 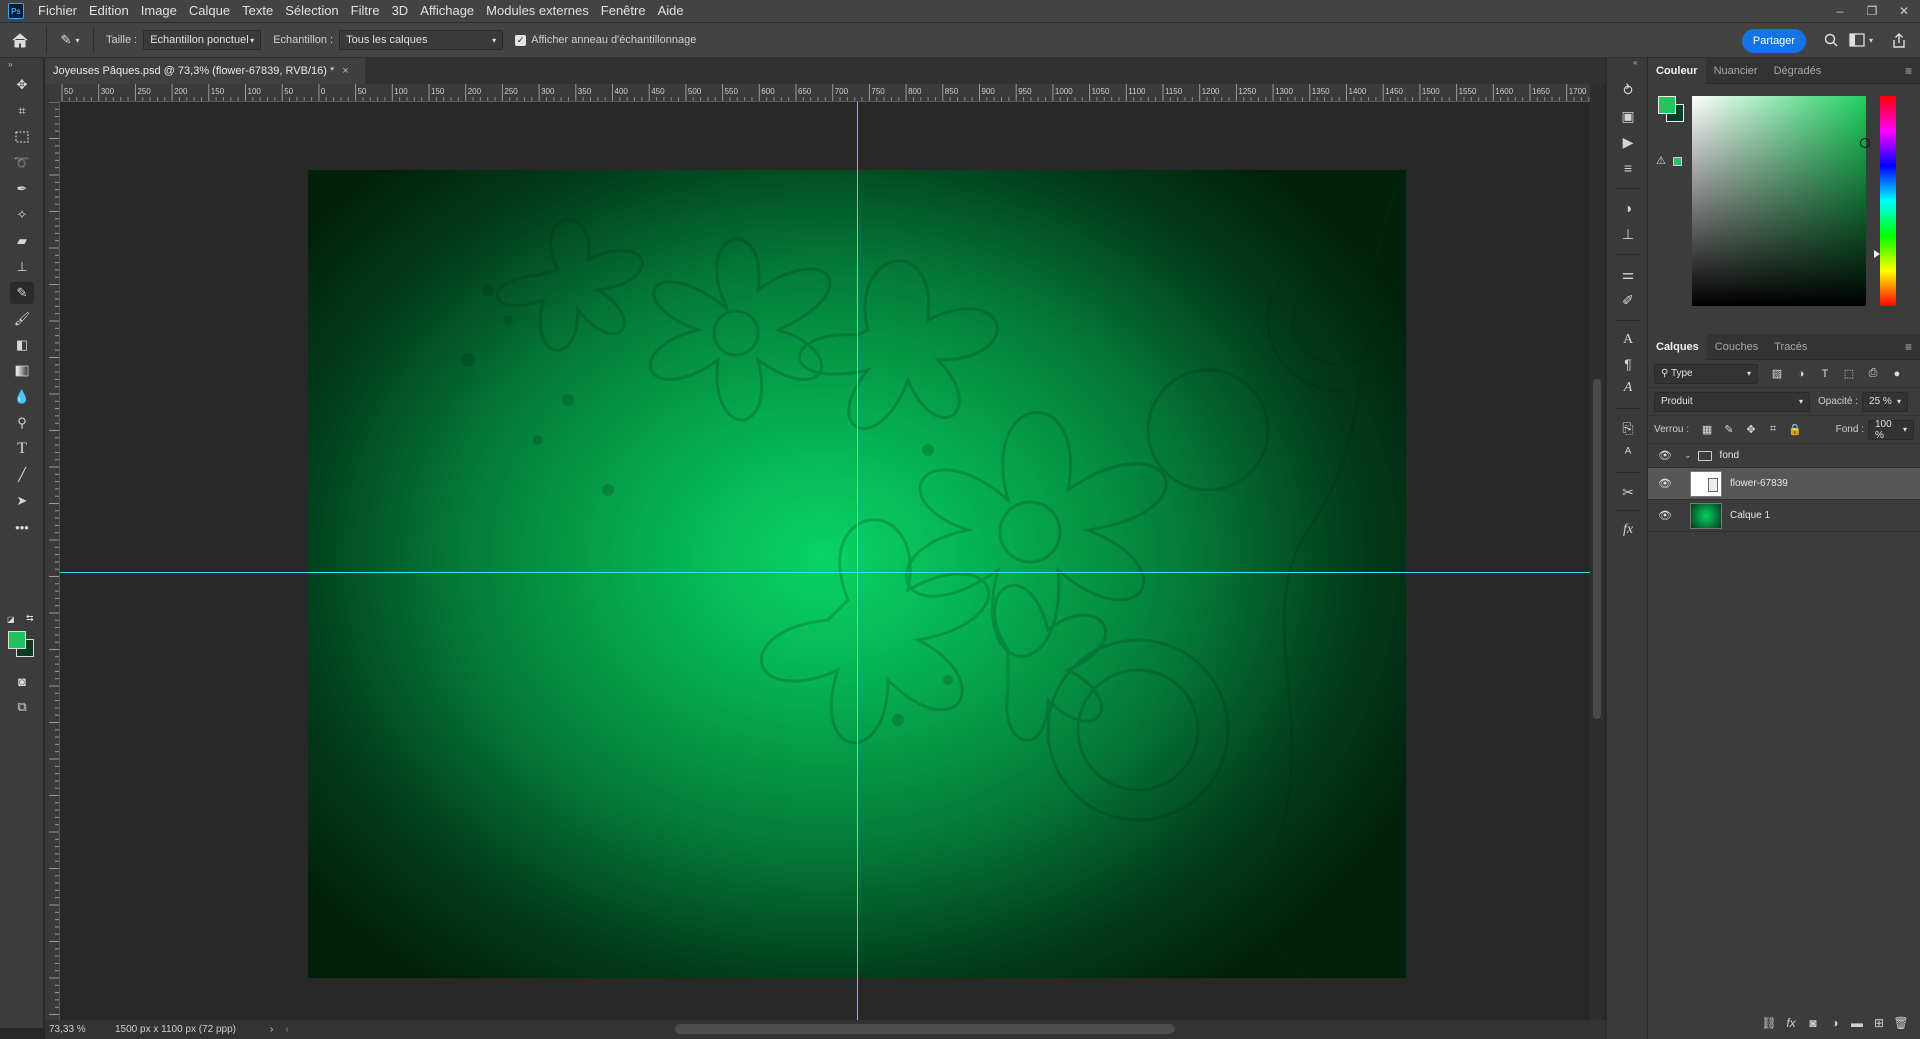 What do you see at coordinates (421, 40) in the screenshot?
I see `sample-layers-select: Tous les calques ▾` at bounding box center [421, 40].